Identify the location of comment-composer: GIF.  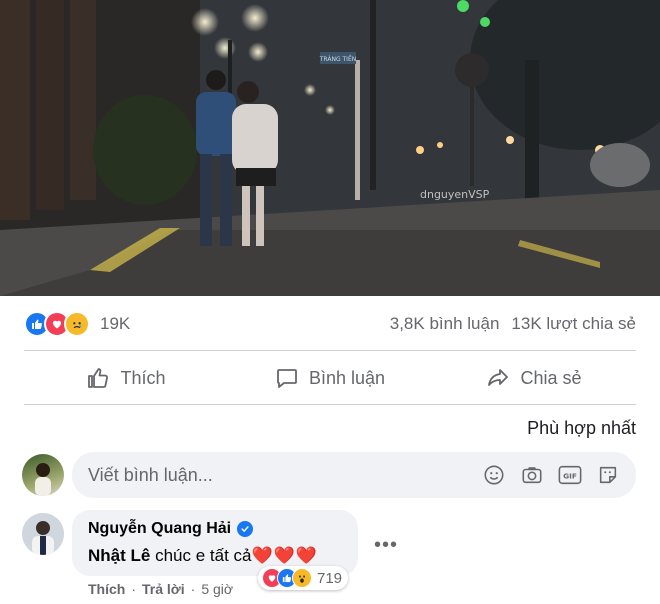
(354, 475).